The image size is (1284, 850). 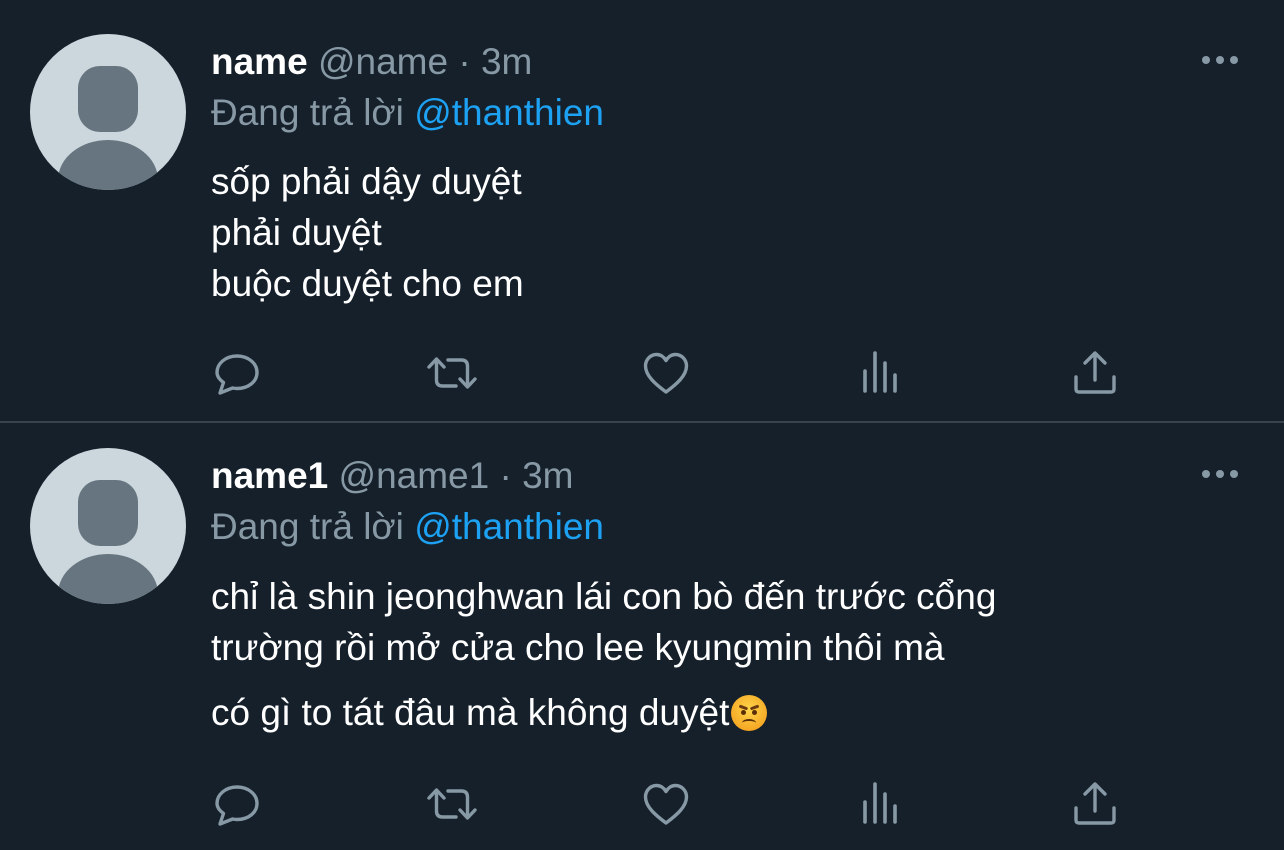 I want to click on user-handle: @name1, so click(x=414, y=475).